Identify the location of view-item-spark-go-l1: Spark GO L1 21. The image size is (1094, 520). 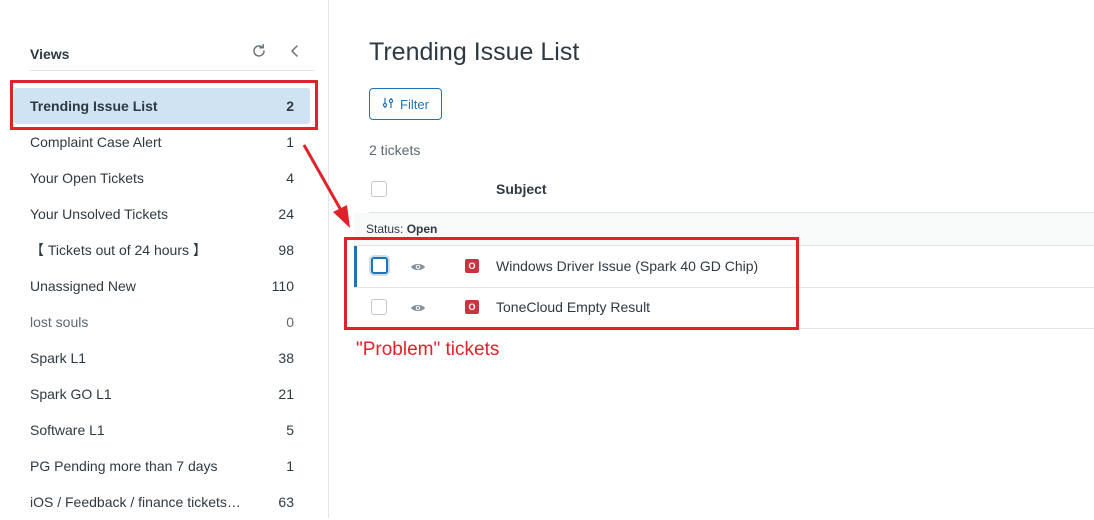
(162, 394).